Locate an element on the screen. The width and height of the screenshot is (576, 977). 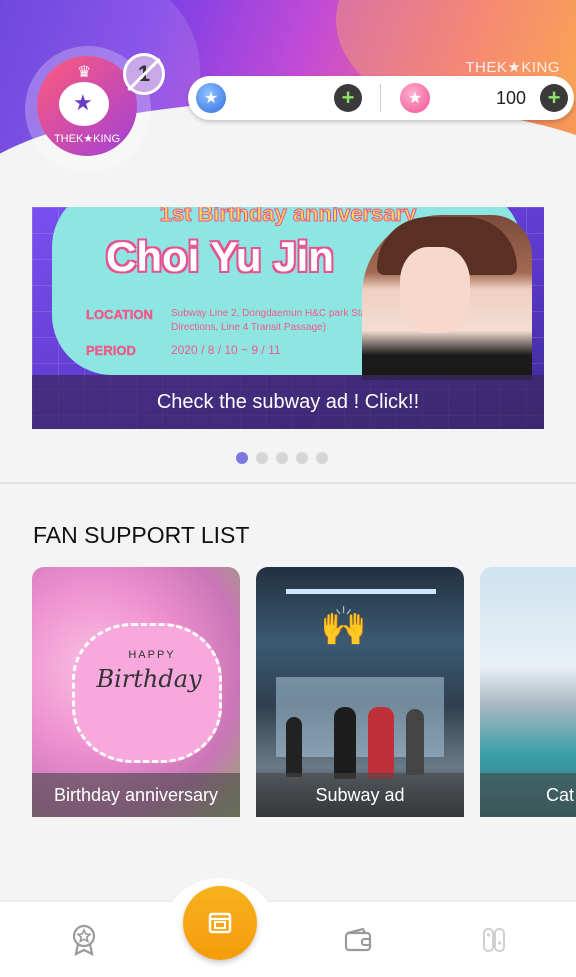
card-label: Birthday anniversary is located at coordinates (136, 795).